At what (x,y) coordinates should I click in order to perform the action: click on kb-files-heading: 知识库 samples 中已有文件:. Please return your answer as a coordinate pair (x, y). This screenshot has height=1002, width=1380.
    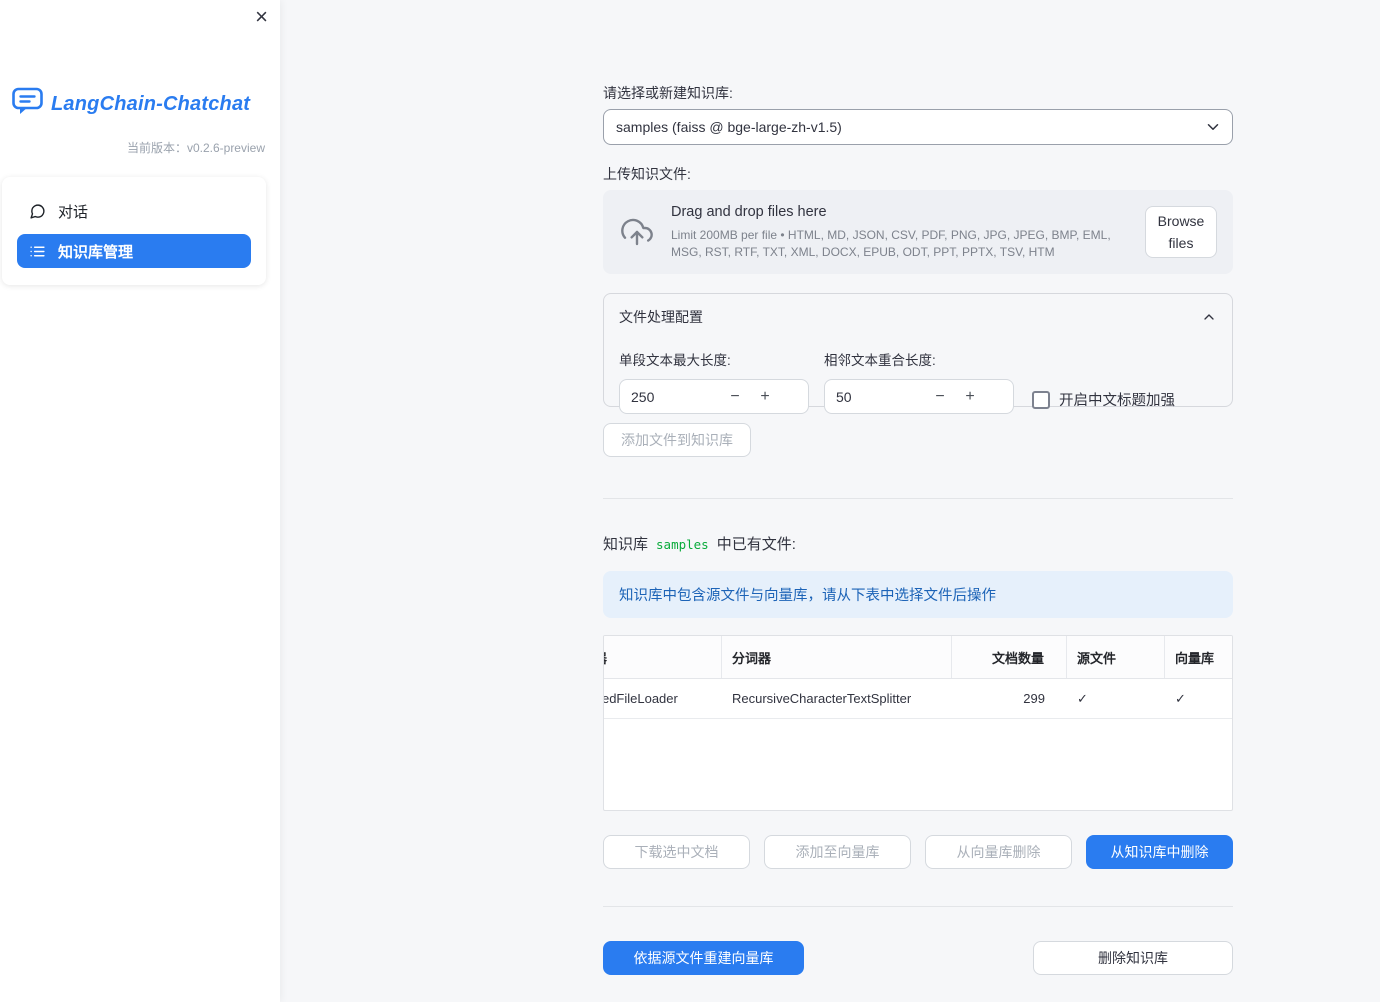
    Looking at the image, I should click on (918, 543).